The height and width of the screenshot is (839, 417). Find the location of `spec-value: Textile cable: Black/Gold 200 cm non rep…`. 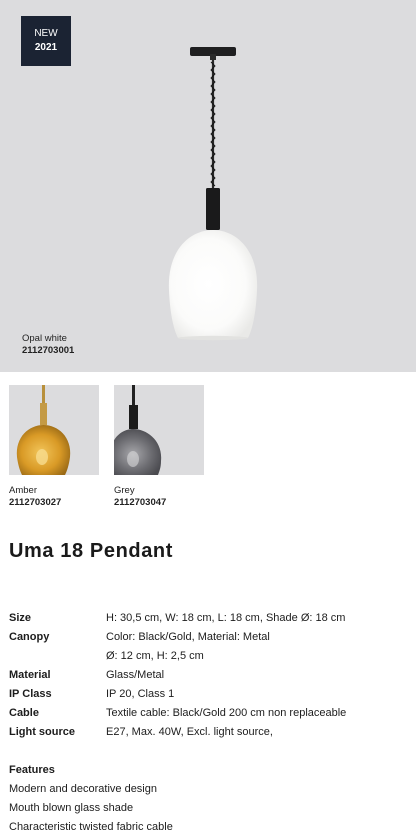

spec-value: Textile cable: Black/Gold 200 cm non rep… is located at coordinates (226, 713).